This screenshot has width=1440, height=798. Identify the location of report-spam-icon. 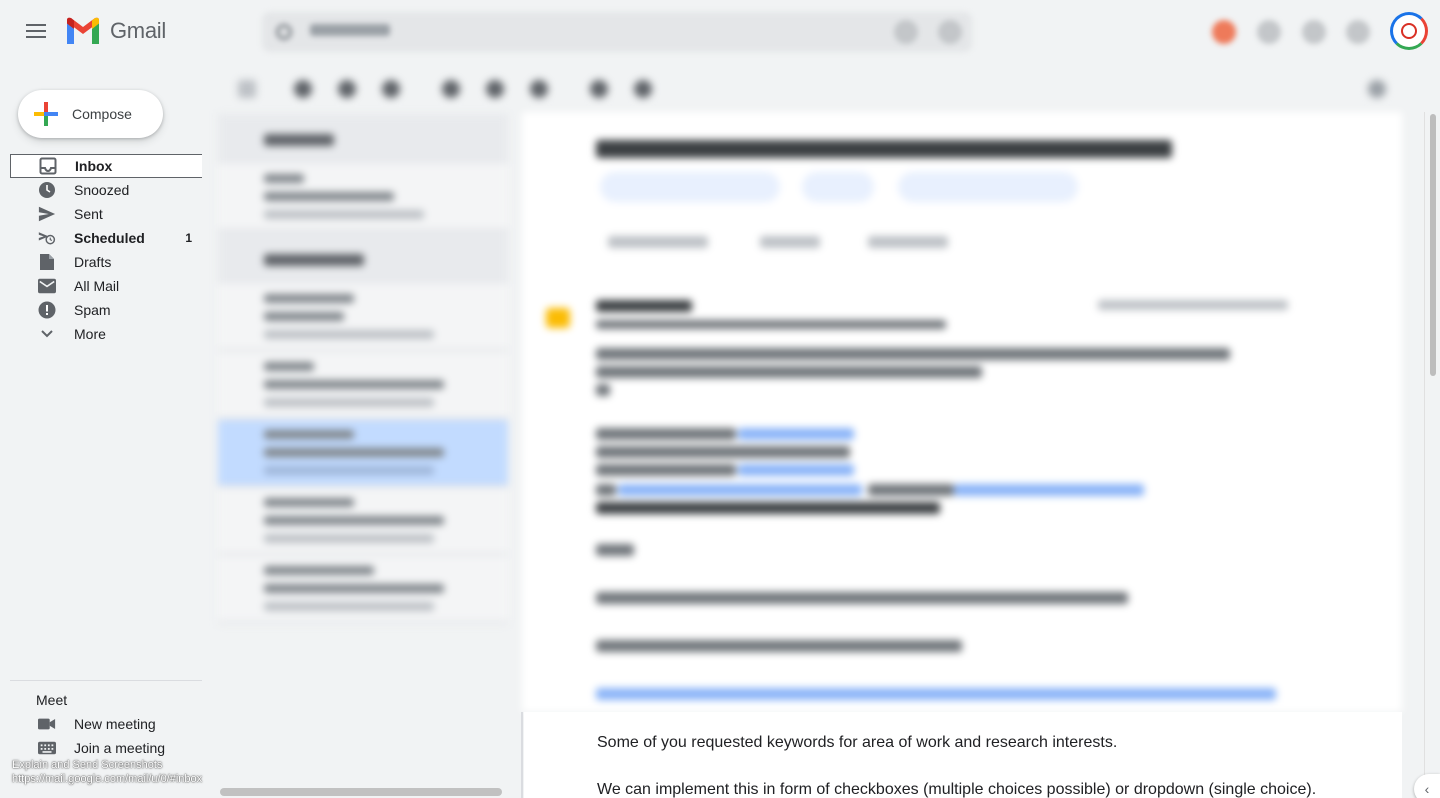
(347, 89).